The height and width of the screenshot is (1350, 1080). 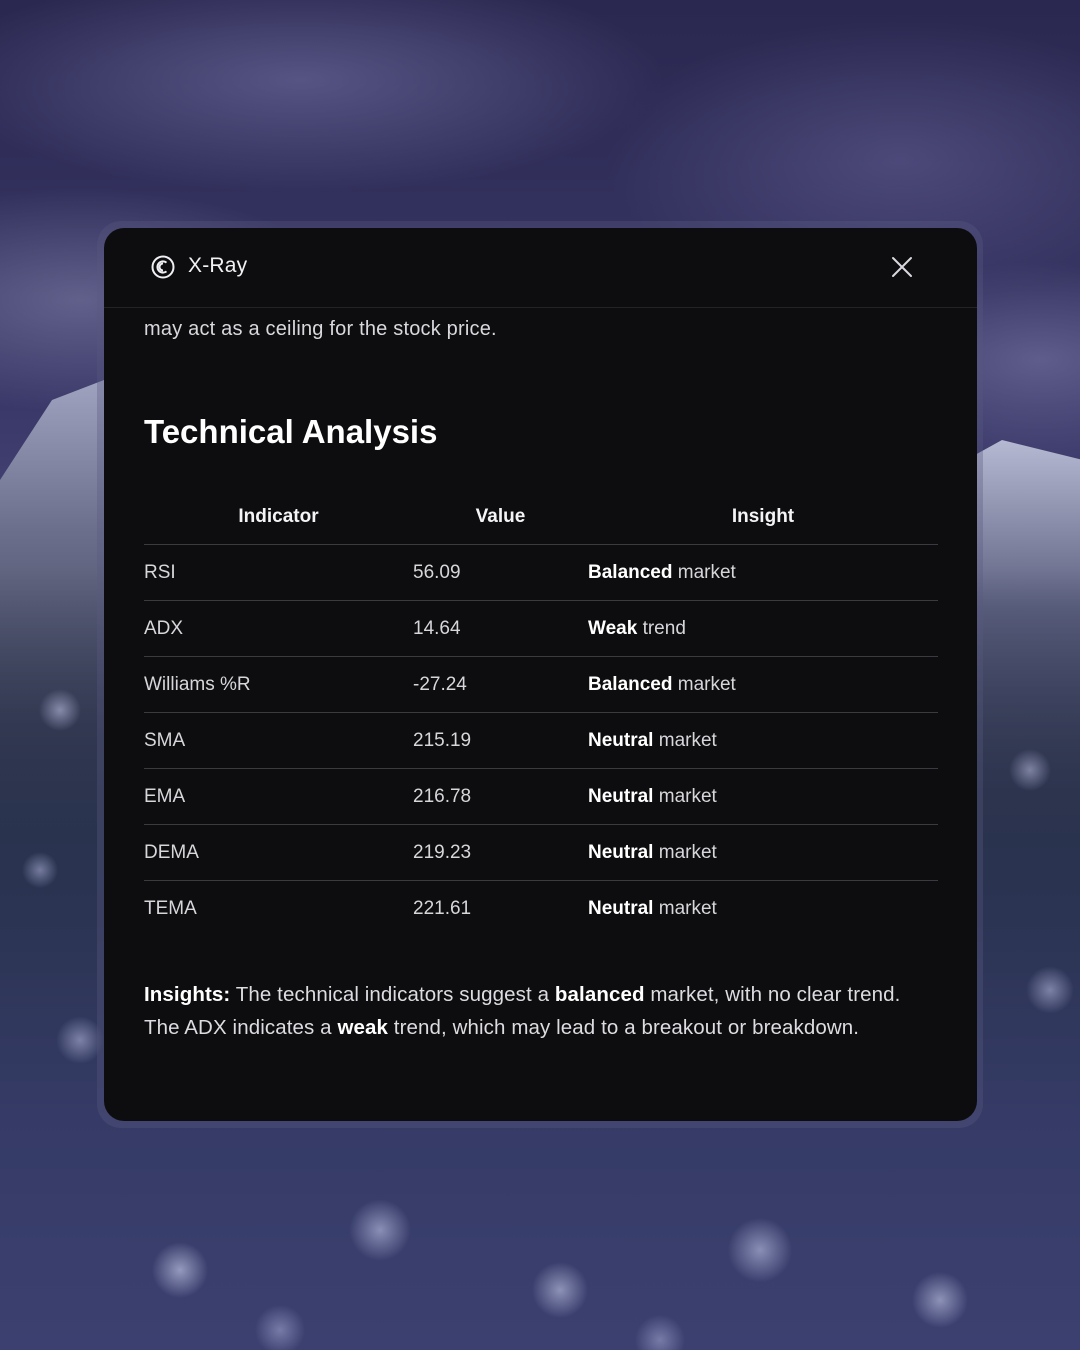 I want to click on table-row: DEMA 219.23 Neutral market, so click(x=541, y=852).